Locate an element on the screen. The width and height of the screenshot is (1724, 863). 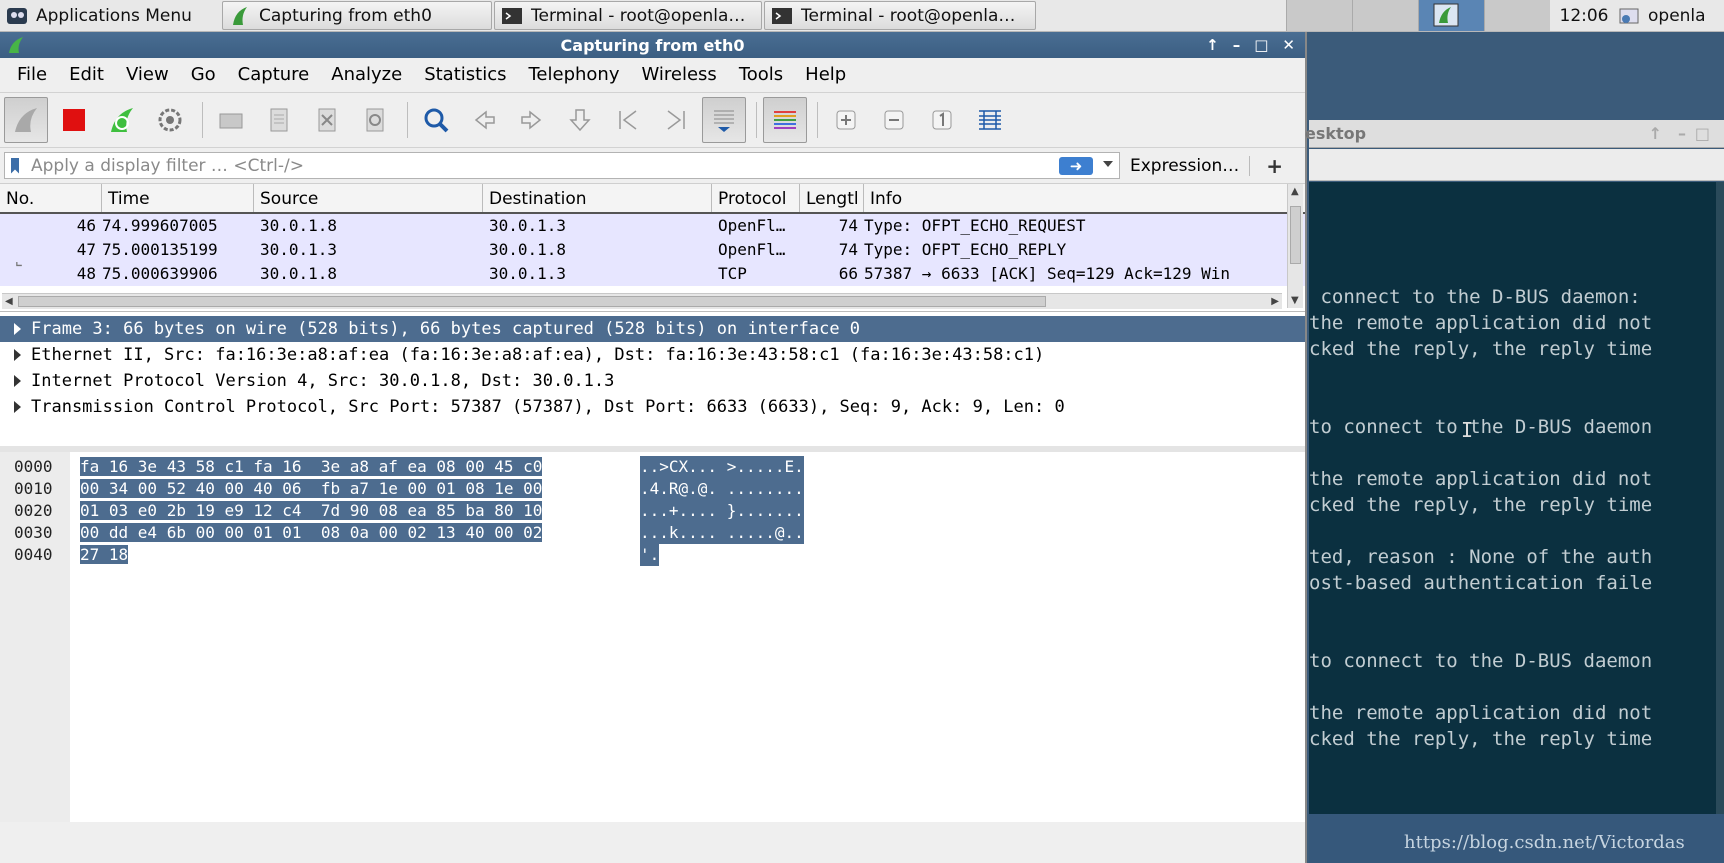
resize-columns-button is located at coordinates (990, 120).